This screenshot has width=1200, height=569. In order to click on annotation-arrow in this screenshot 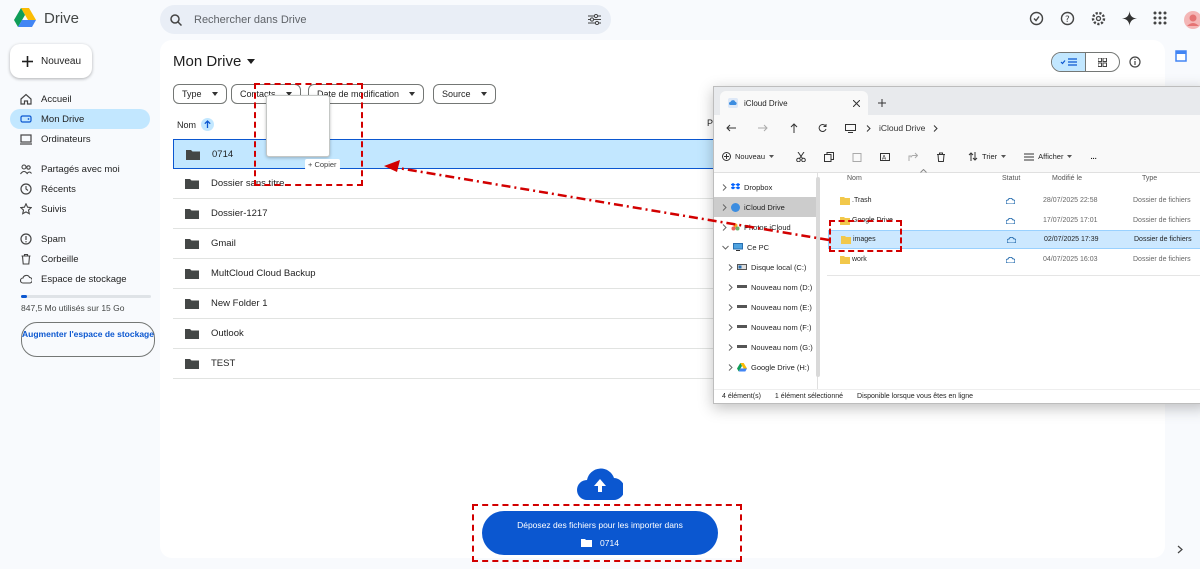, I will do `click(607, 201)`.